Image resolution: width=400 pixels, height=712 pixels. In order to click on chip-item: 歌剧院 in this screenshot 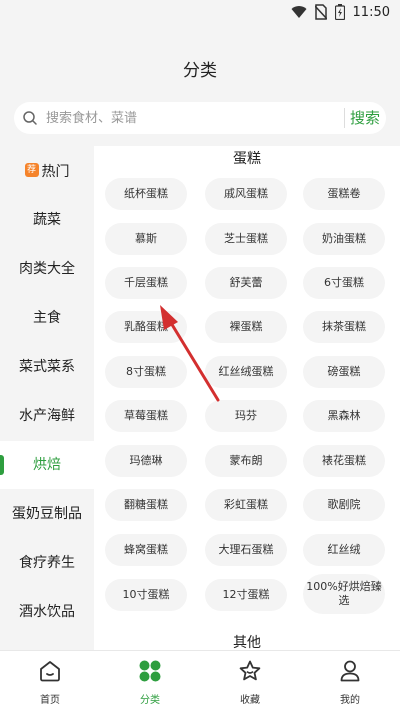, I will do `click(344, 505)`.